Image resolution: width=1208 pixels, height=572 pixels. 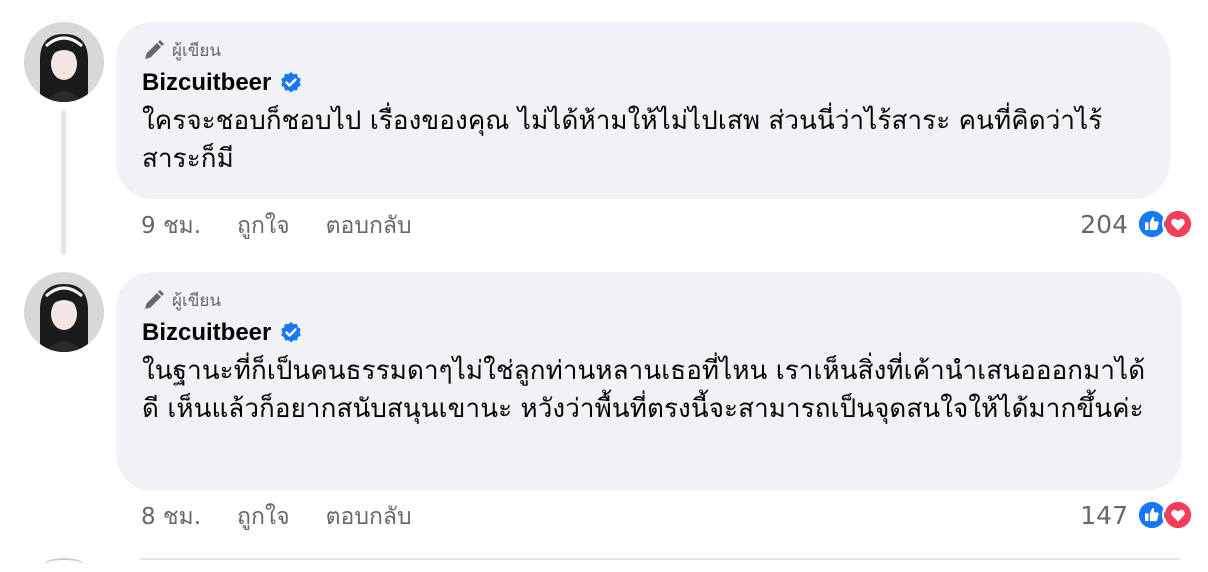 What do you see at coordinates (171, 517) in the screenshot?
I see `comment-timestamp: 8 ชม.` at bounding box center [171, 517].